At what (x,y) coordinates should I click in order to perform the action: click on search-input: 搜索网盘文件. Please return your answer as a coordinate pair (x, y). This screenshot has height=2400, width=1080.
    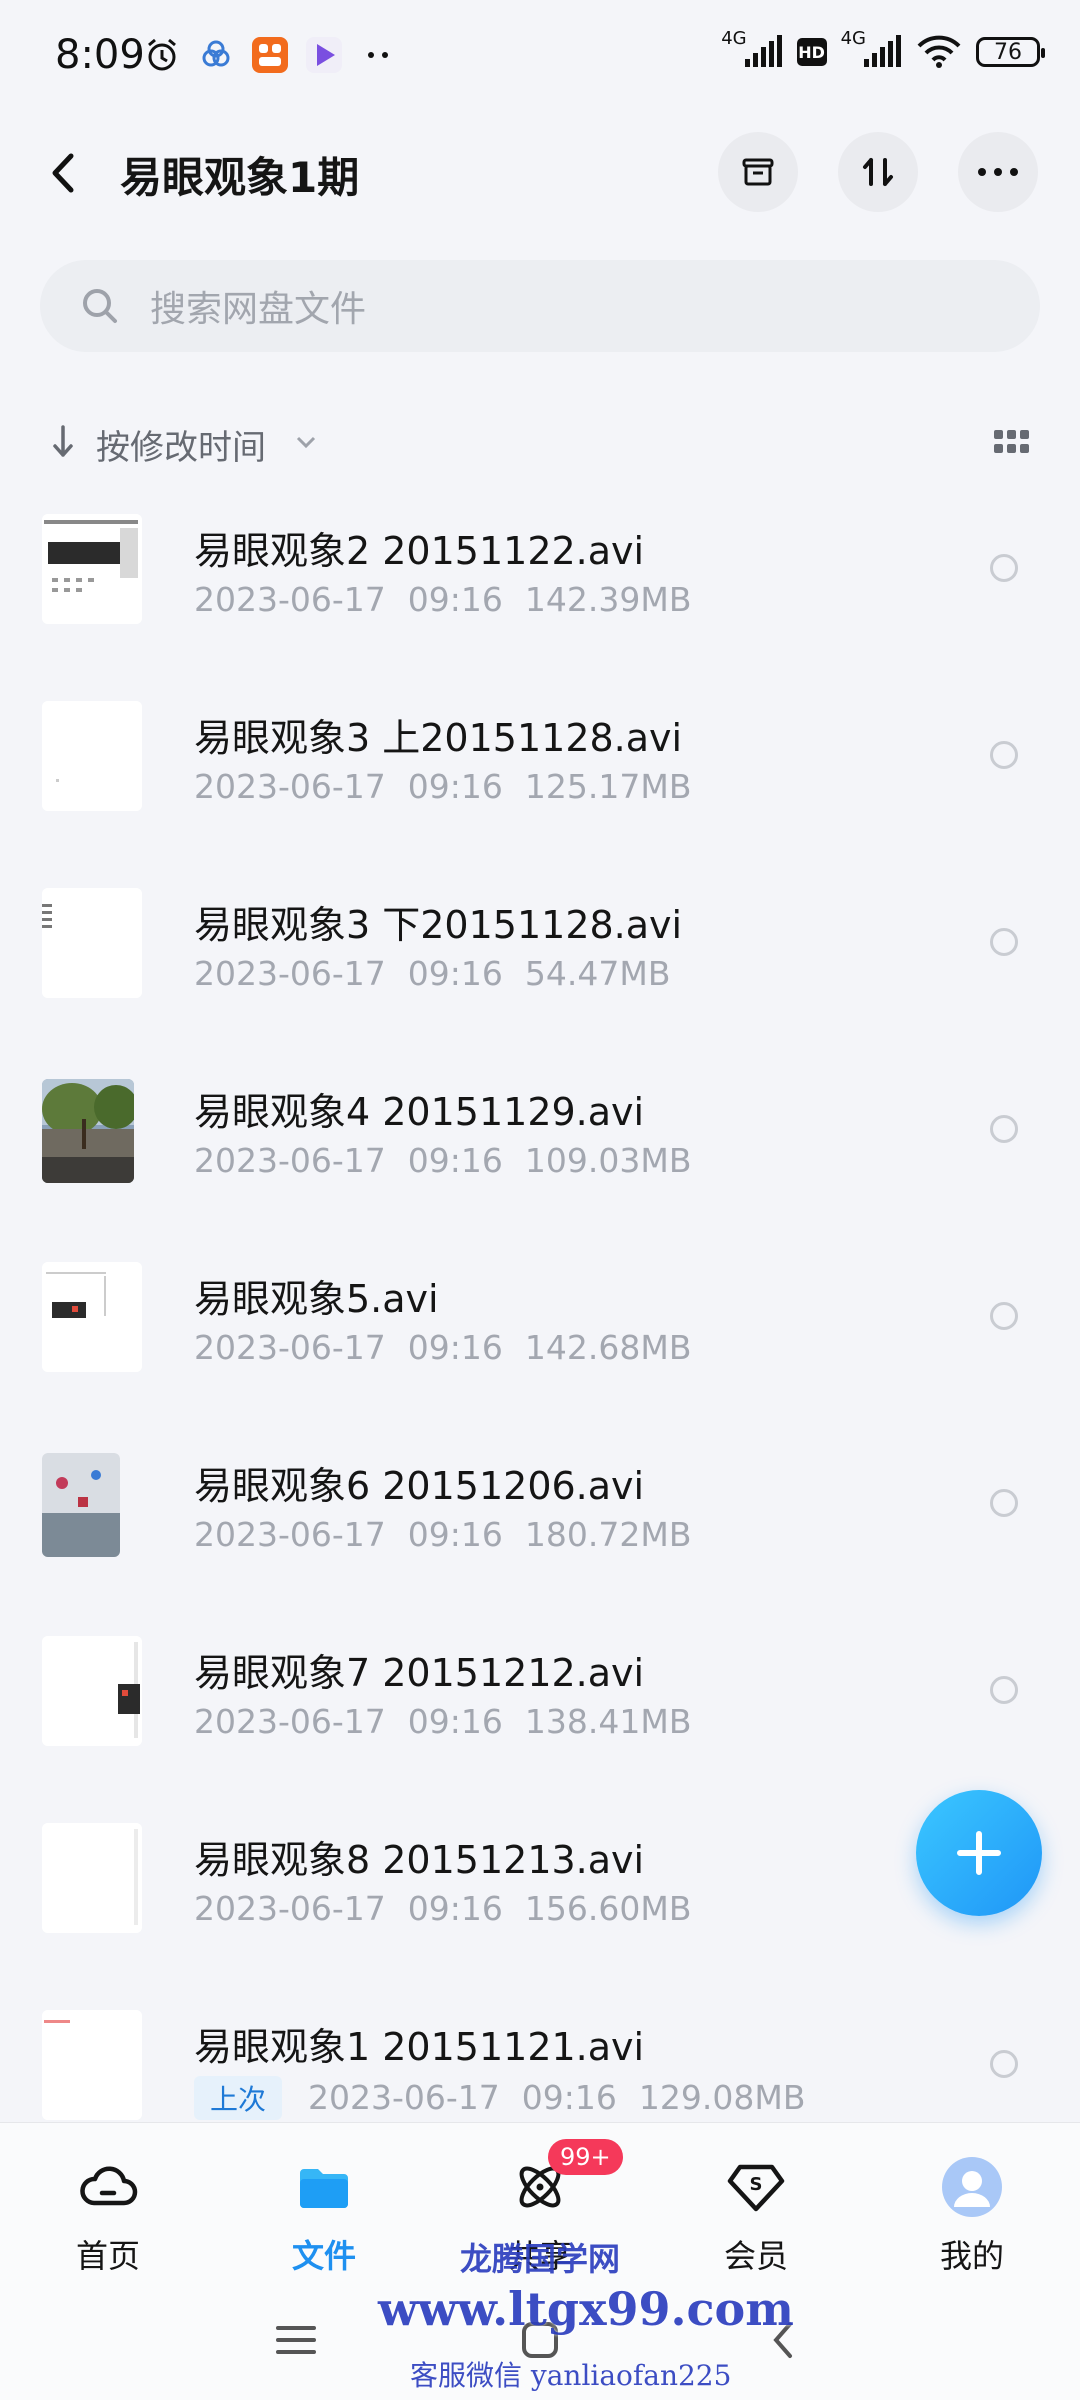
    Looking at the image, I should click on (540, 306).